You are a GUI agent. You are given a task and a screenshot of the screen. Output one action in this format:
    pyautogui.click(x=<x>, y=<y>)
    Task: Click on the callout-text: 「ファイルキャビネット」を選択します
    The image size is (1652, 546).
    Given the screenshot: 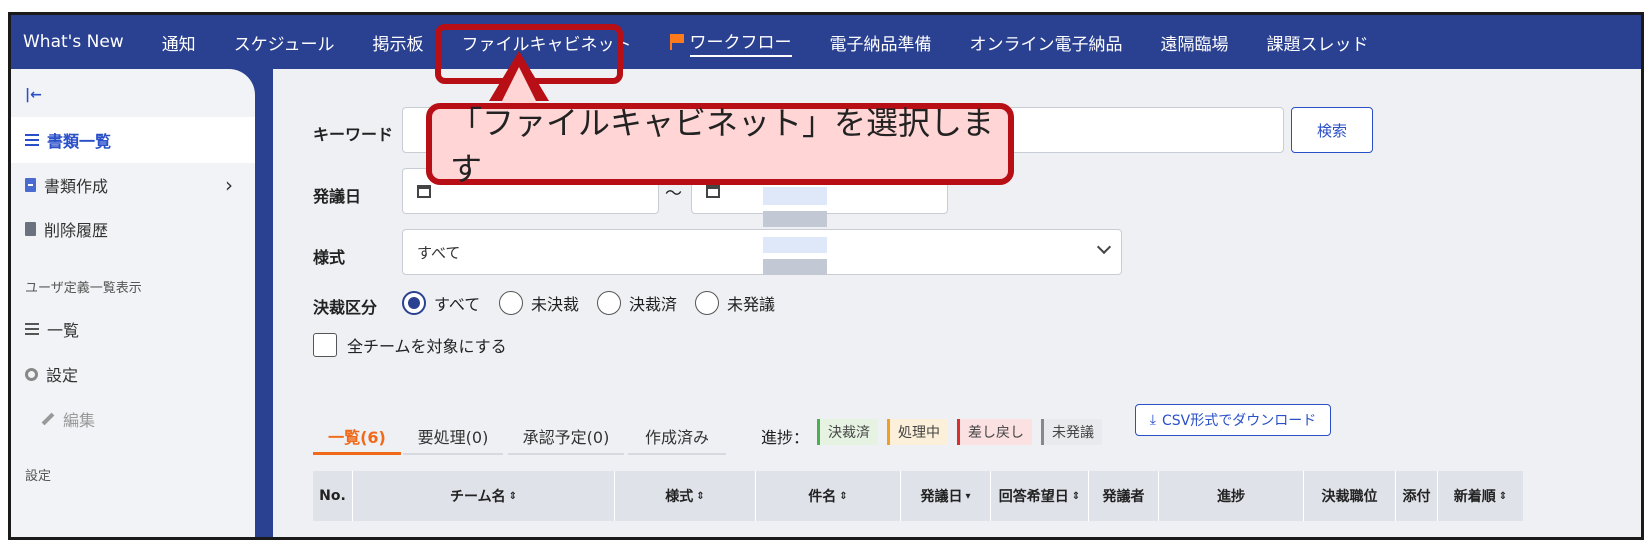 What is the action you would take?
    pyautogui.click(x=722, y=146)
    